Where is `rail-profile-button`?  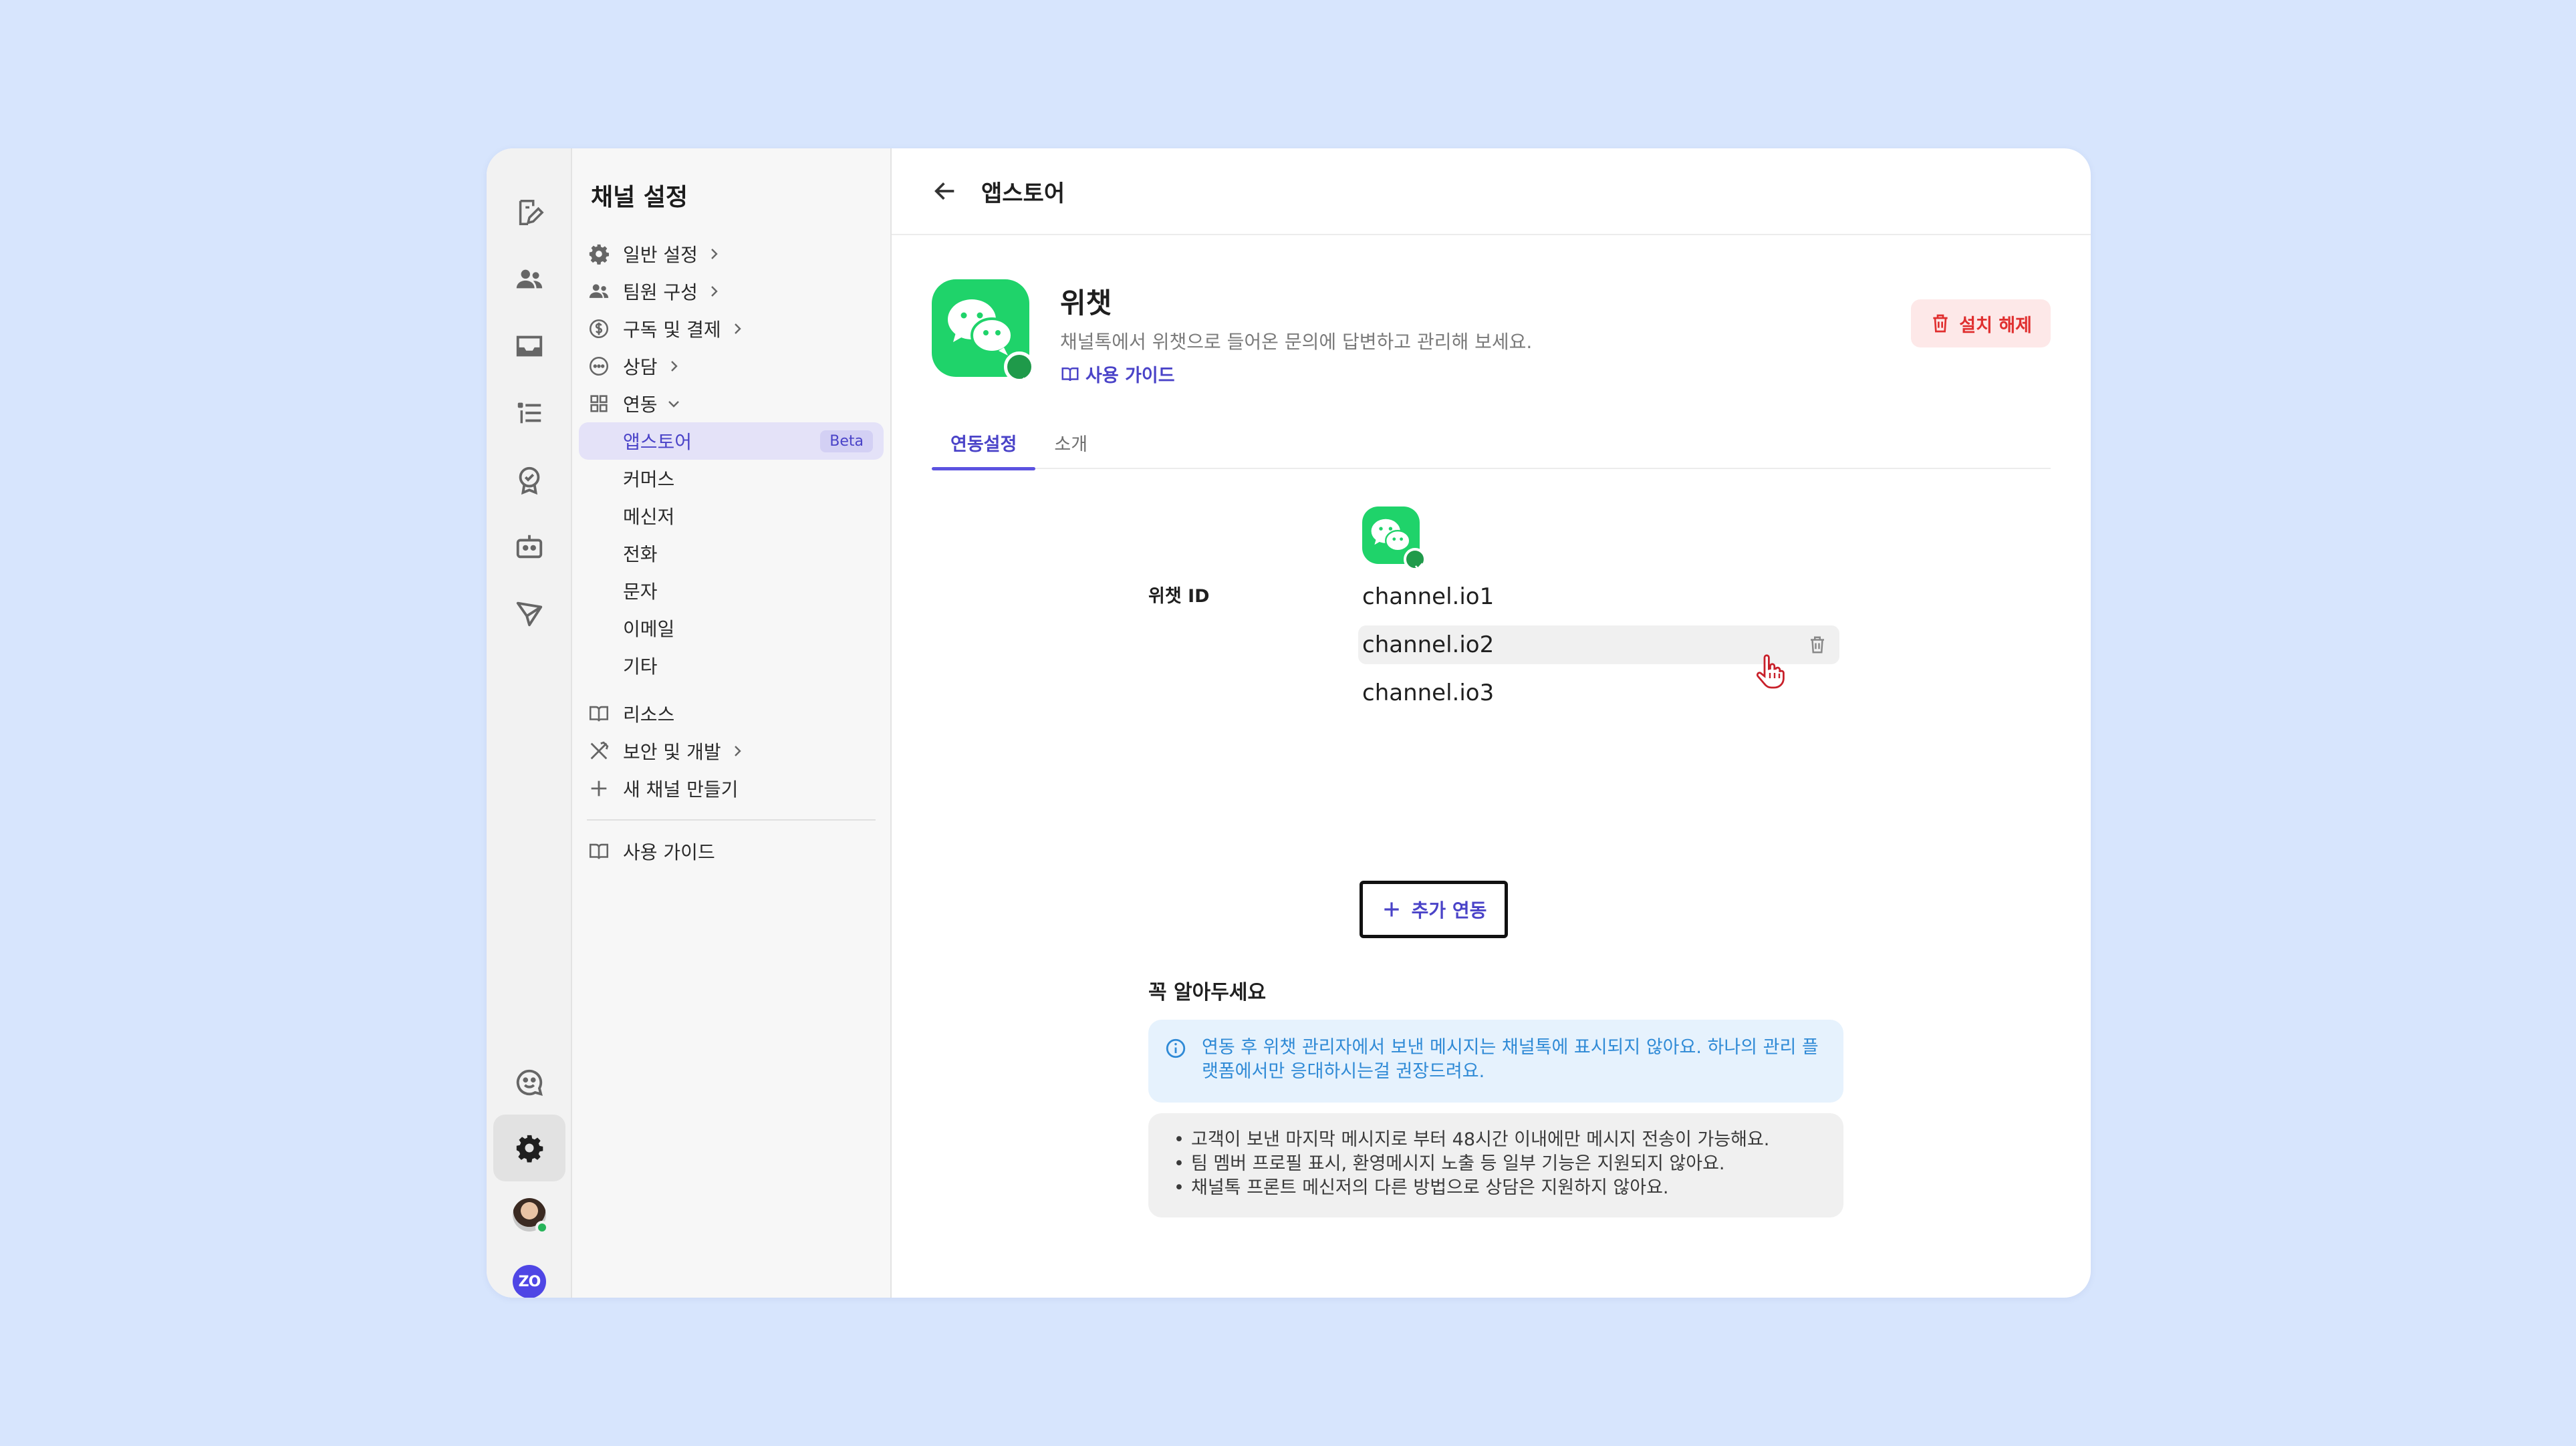 rail-profile-button is located at coordinates (529, 1214).